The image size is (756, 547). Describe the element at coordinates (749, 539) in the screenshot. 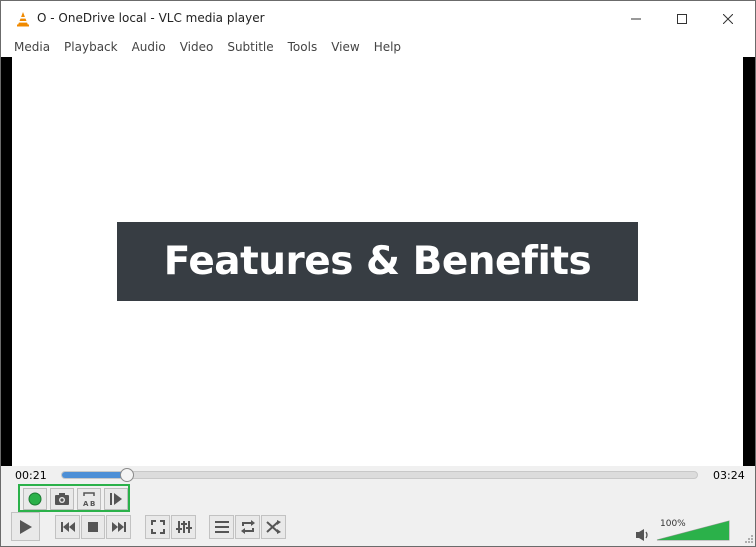

I see `resize-grip-icon` at that location.